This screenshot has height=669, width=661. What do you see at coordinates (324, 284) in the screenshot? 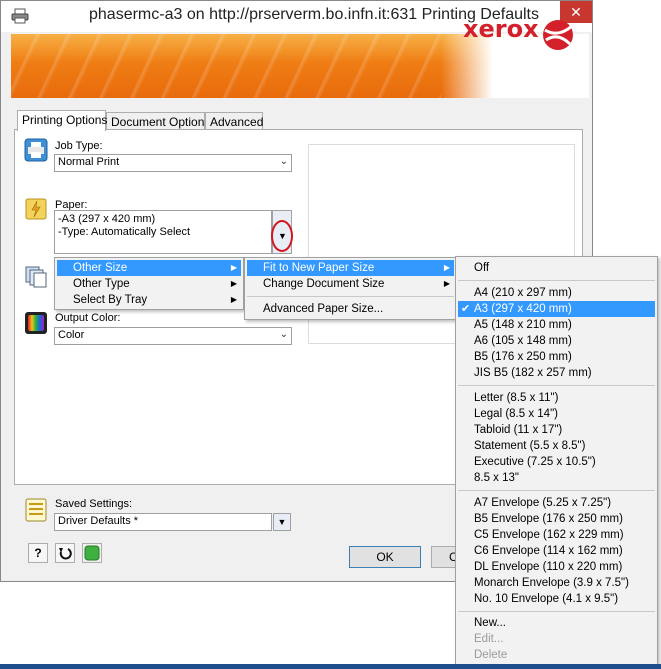
I see `menu-item-label: Change Document Size` at bounding box center [324, 284].